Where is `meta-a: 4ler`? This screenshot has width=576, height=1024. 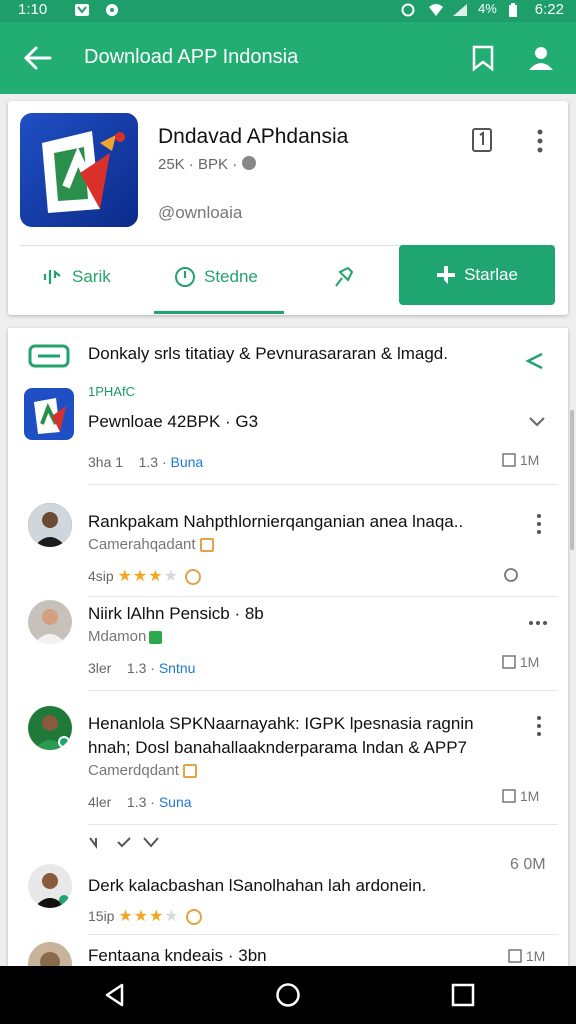 meta-a: 4ler is located at coordinates (100, 802).